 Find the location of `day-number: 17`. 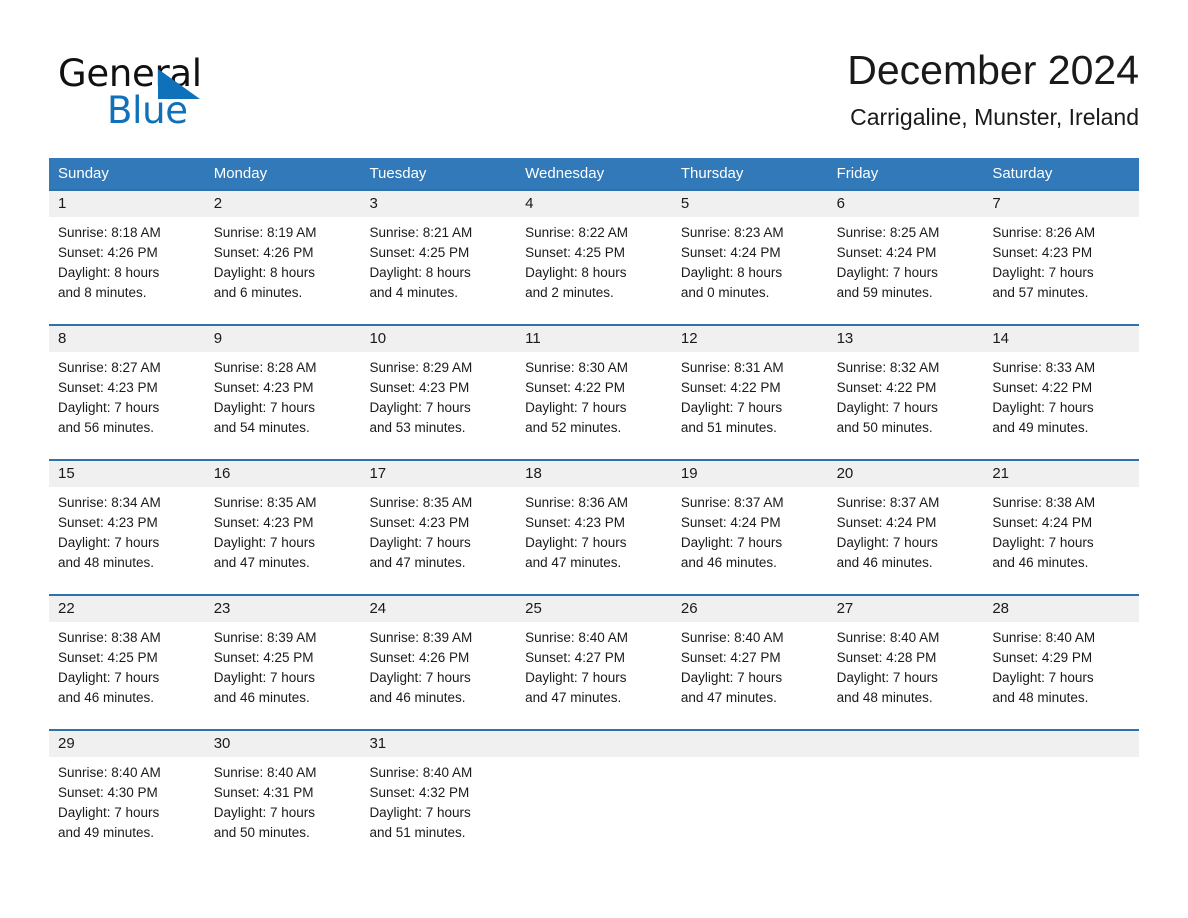

day-number: 17 is located at coordinates (438, 474).